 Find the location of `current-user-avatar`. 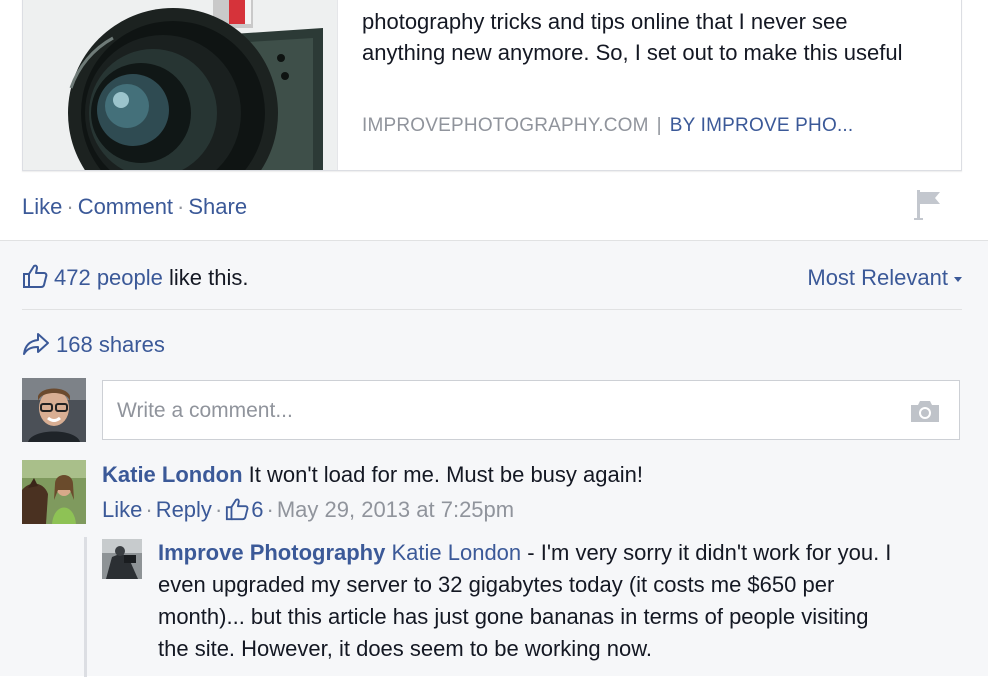

current-user-avatar is located at coordinates (54, 410).